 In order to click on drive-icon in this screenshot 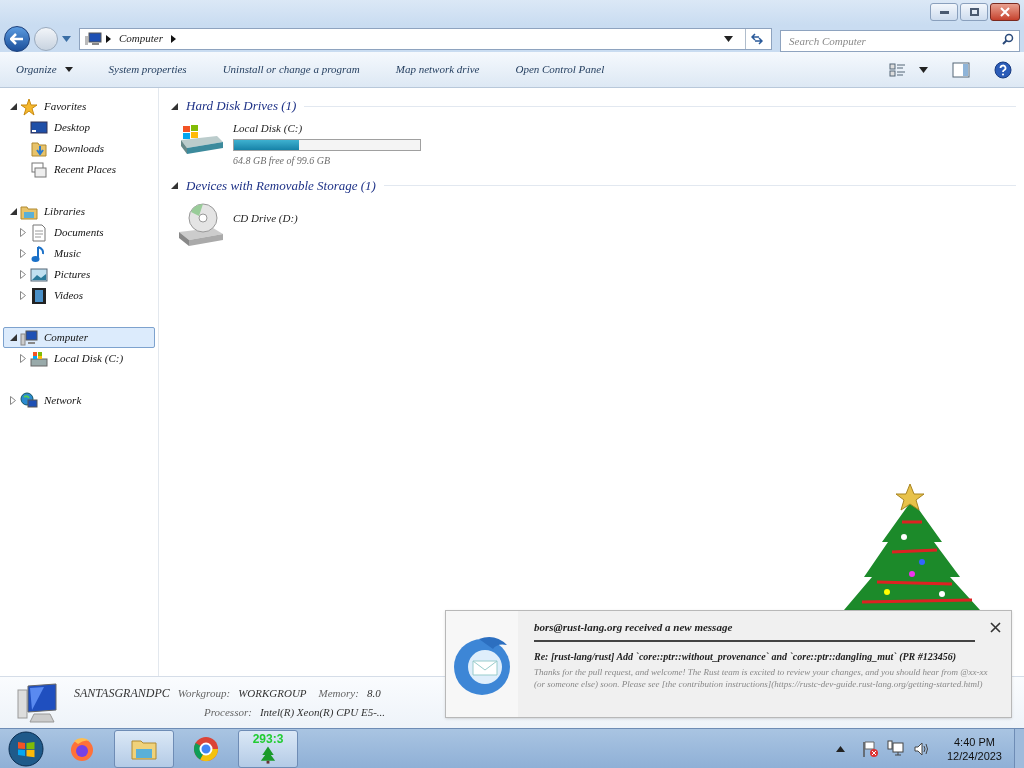, I will do `click(39, 358)`.